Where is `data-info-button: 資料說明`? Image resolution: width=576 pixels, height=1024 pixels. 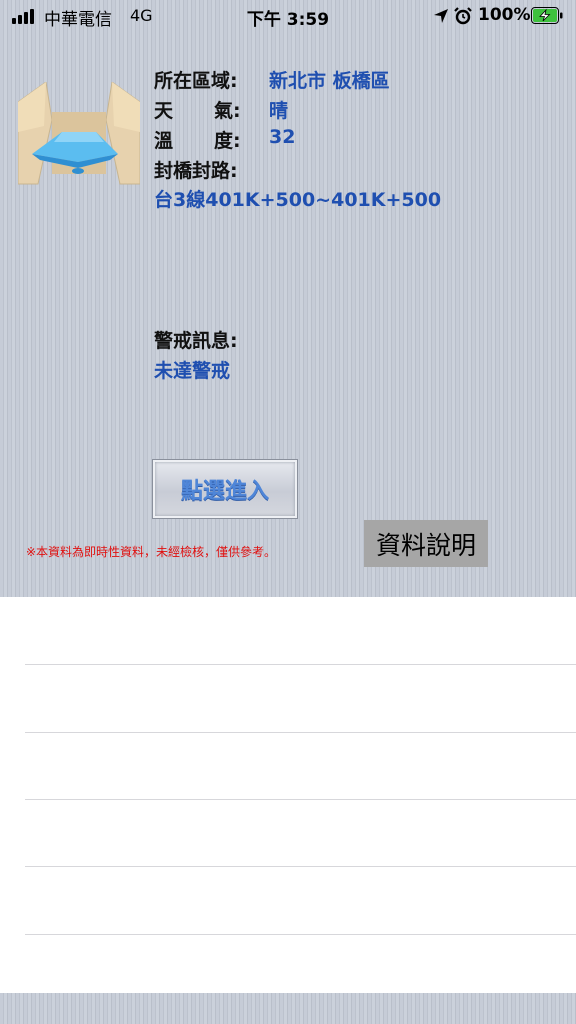 data-info-button: 資料說明 is located at coordinates (426, 543).